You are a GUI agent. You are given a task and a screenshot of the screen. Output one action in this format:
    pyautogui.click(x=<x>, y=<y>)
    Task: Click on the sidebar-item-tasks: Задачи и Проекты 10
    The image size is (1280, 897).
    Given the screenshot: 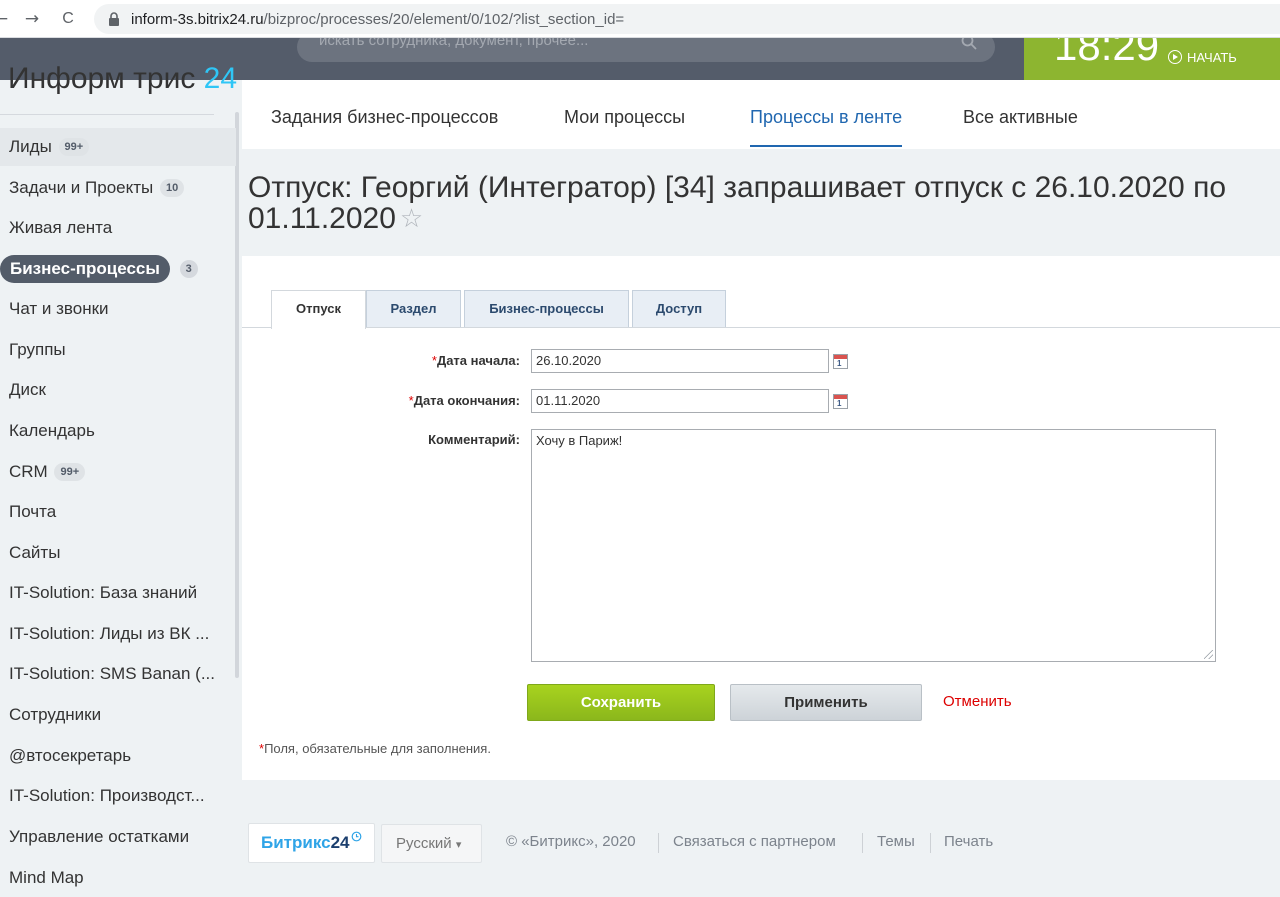 What is the action you would take?
    pyautogui.click(x=118, y=188)
    